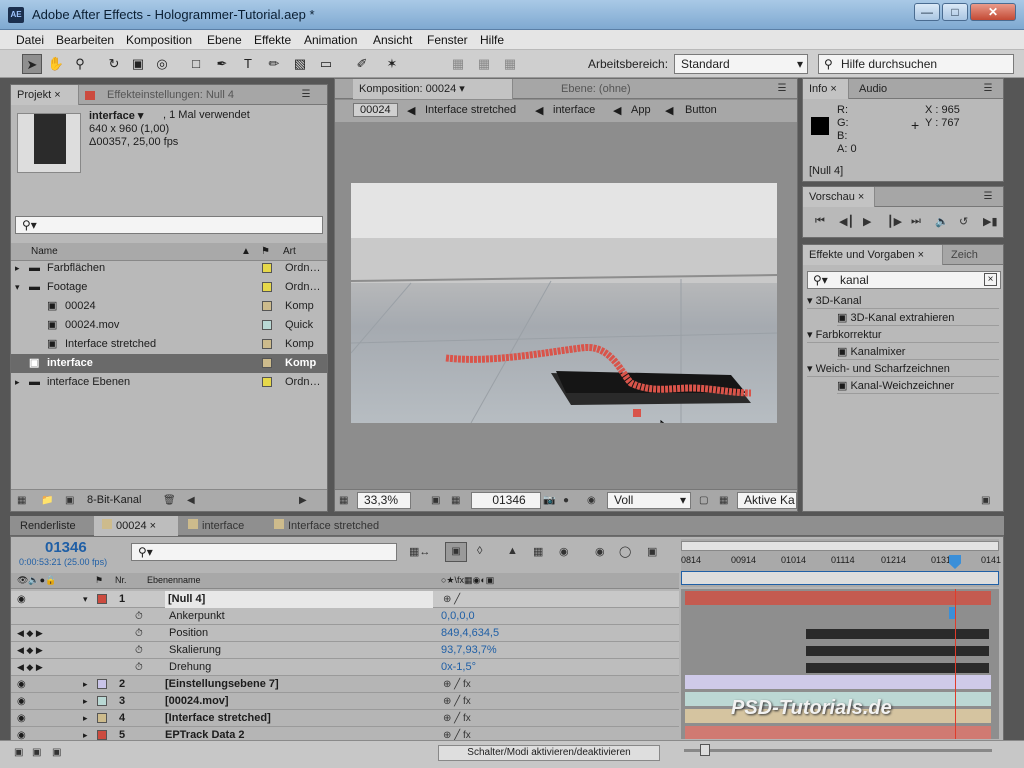  What do you see at coordinates (873, 255) in the screenshot?
I see `tab-effekte-vorgaben: Effekte und Vorgaben ×` at bounding box center [873, 255].